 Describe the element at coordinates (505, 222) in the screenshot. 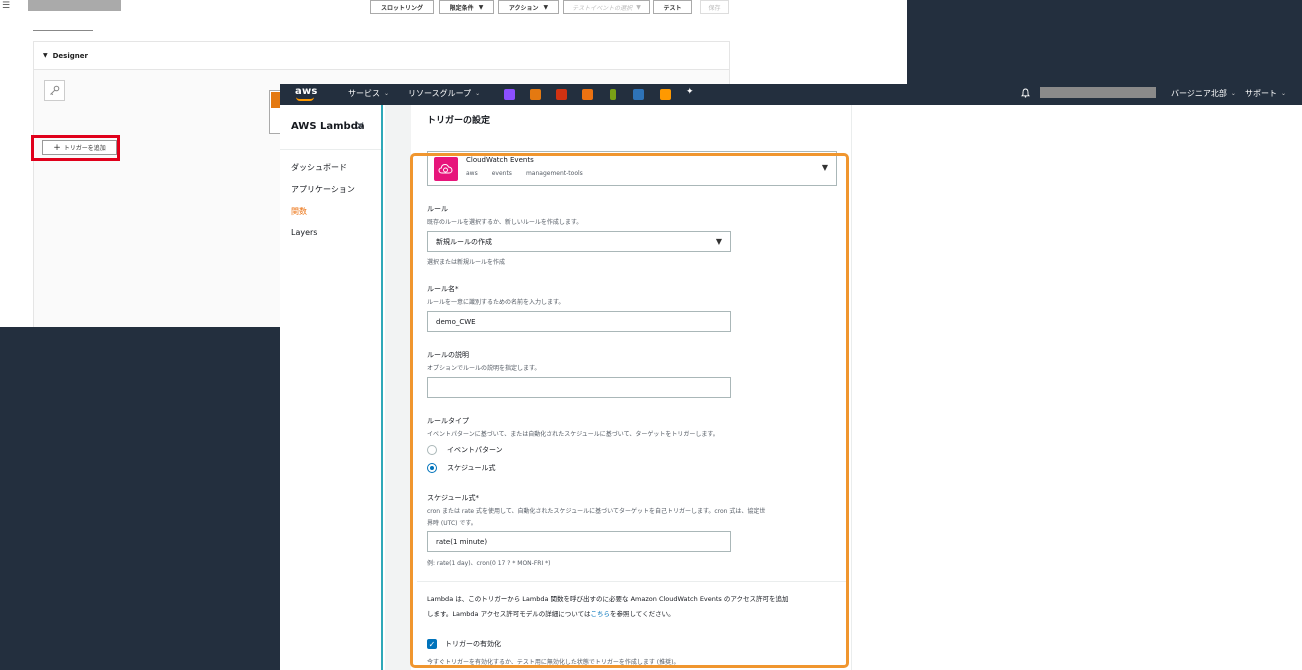

I see `rule-description: 既存のルールを選択するか、新しいルールを作成します。` at that location.